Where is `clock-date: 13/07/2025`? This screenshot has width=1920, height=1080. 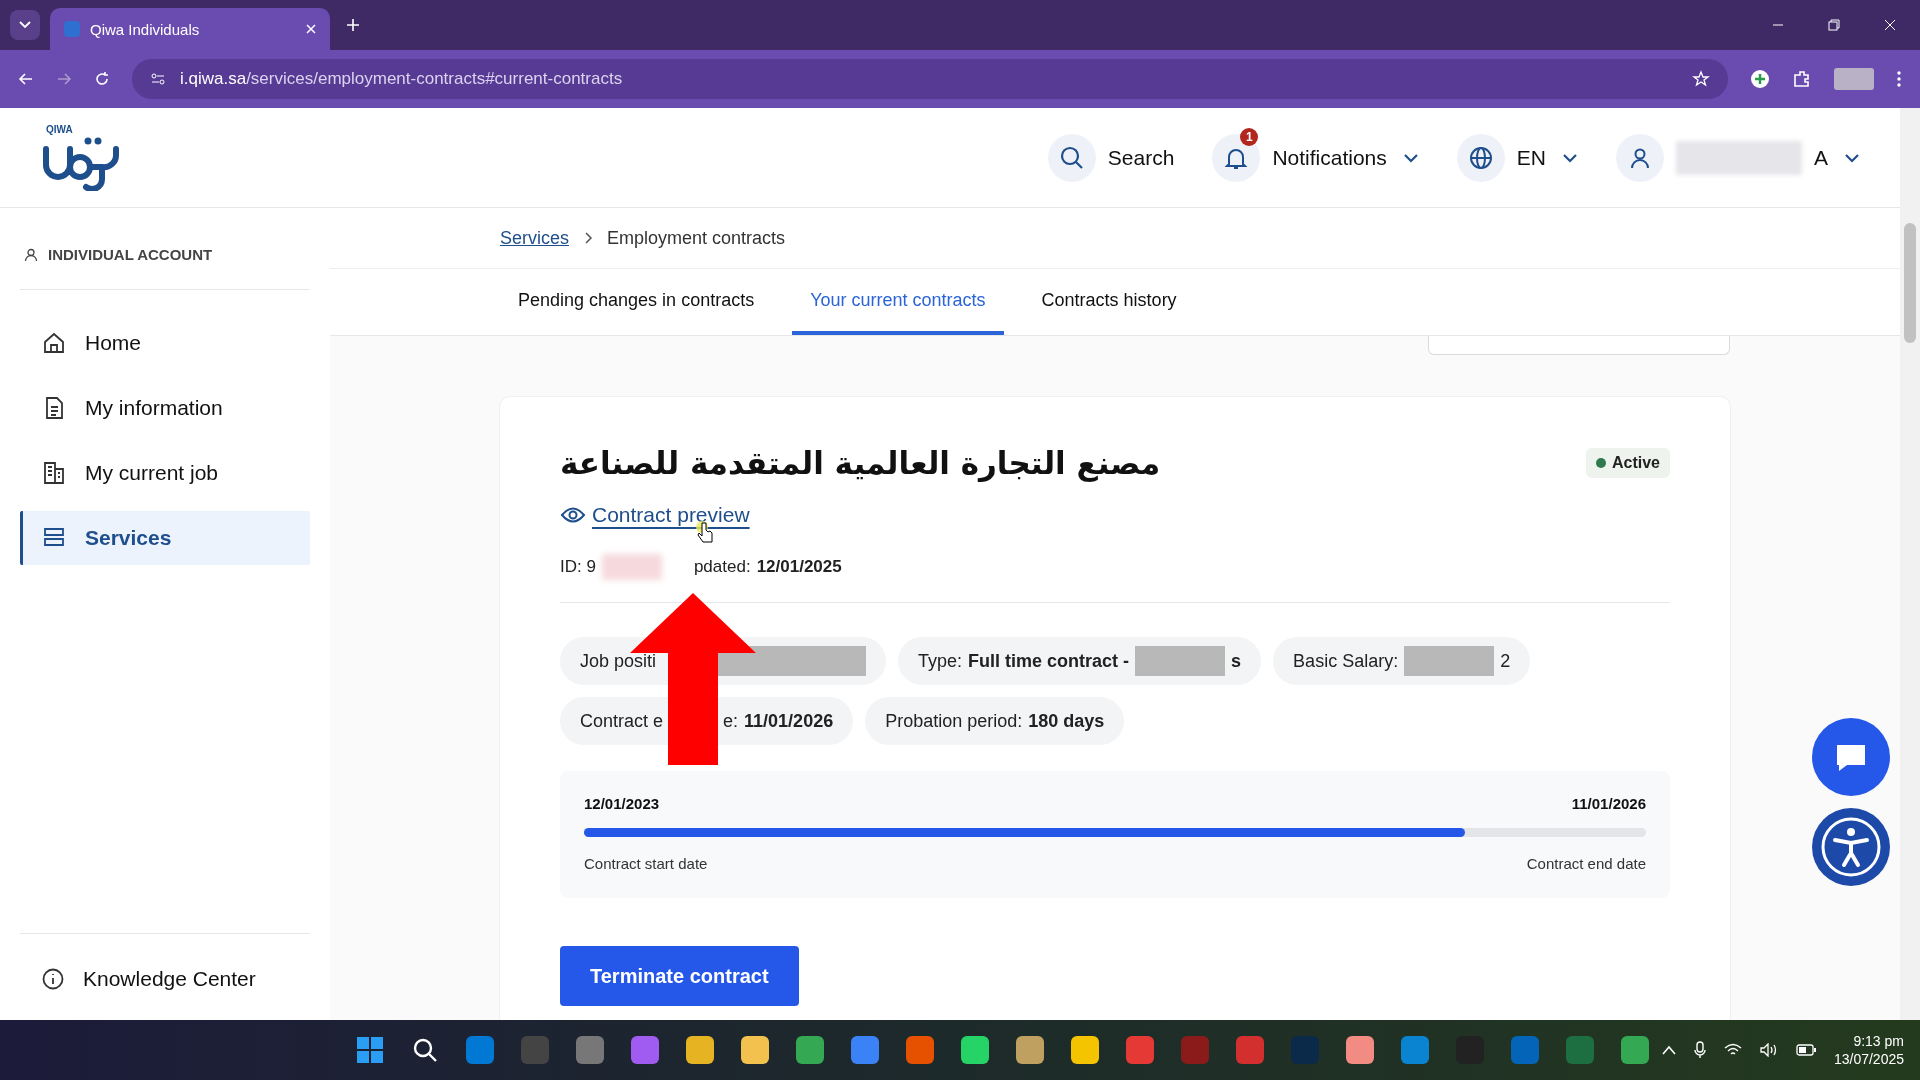
clock-date: 13/07/2025 is located at coordinates (1868, 1059).